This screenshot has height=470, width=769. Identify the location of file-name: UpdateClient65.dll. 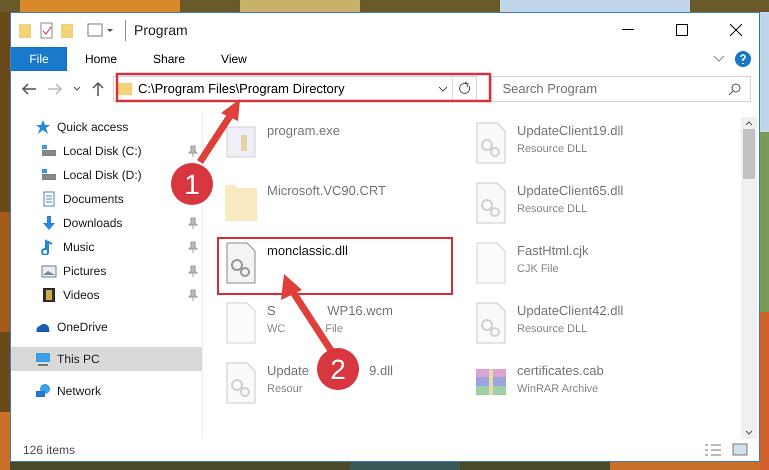
(570, 190).